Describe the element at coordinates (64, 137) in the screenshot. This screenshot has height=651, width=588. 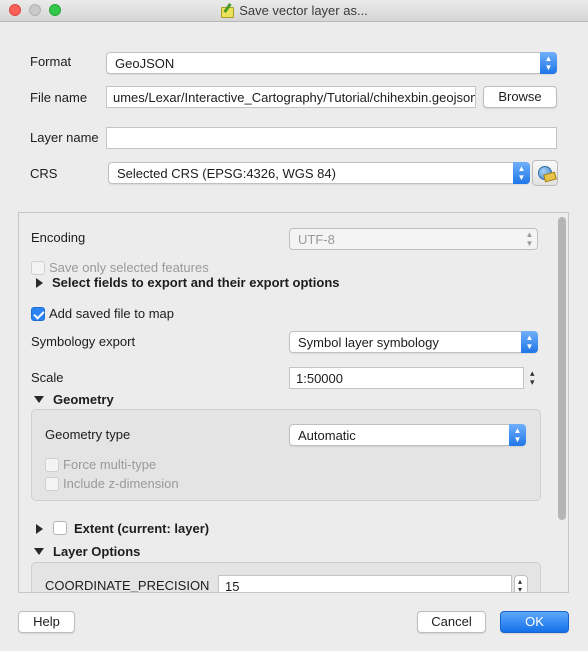
I see `layer-name-label: Layer name` at that location.